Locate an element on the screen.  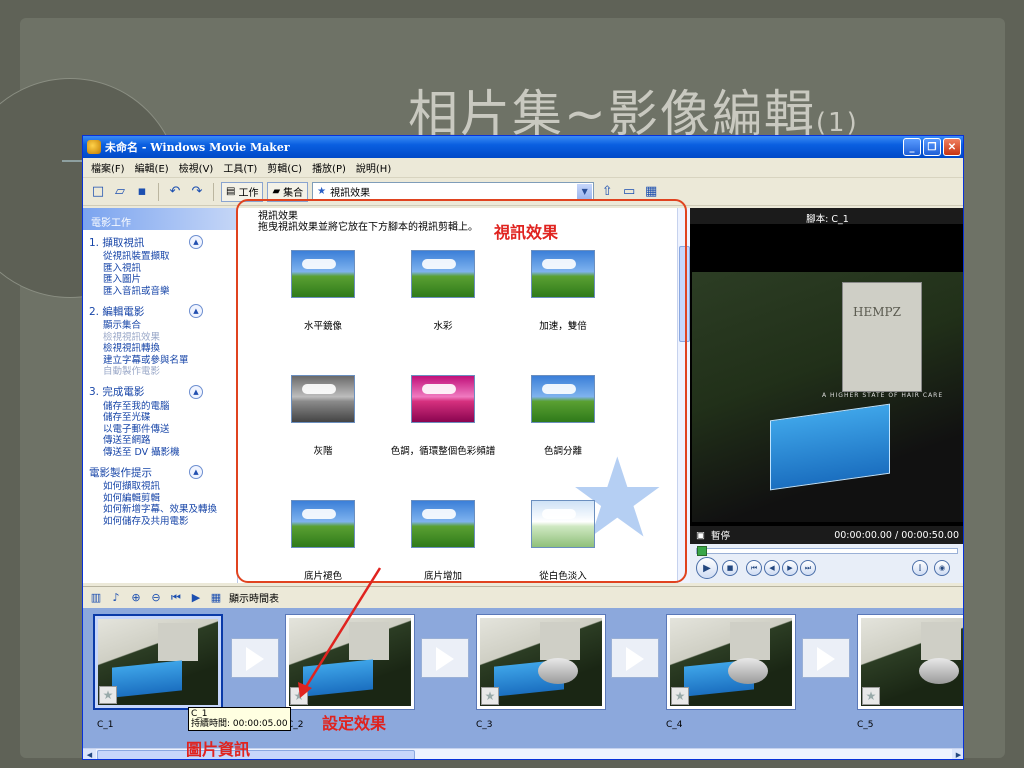
movie-maker-icon is located at coordinates (94, 147).